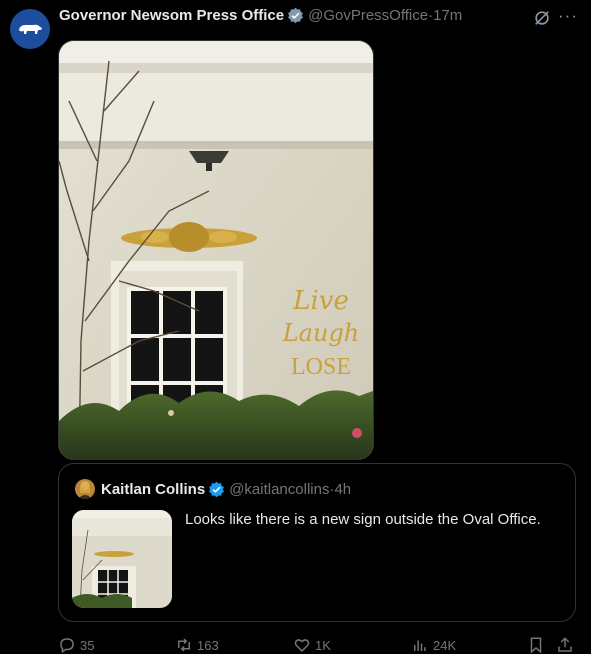 The image size is (591, 654). Describe the element at coordinates (171, 15) in the screenshot. I see `author-name: Governor Newsom Press Office` at that location.